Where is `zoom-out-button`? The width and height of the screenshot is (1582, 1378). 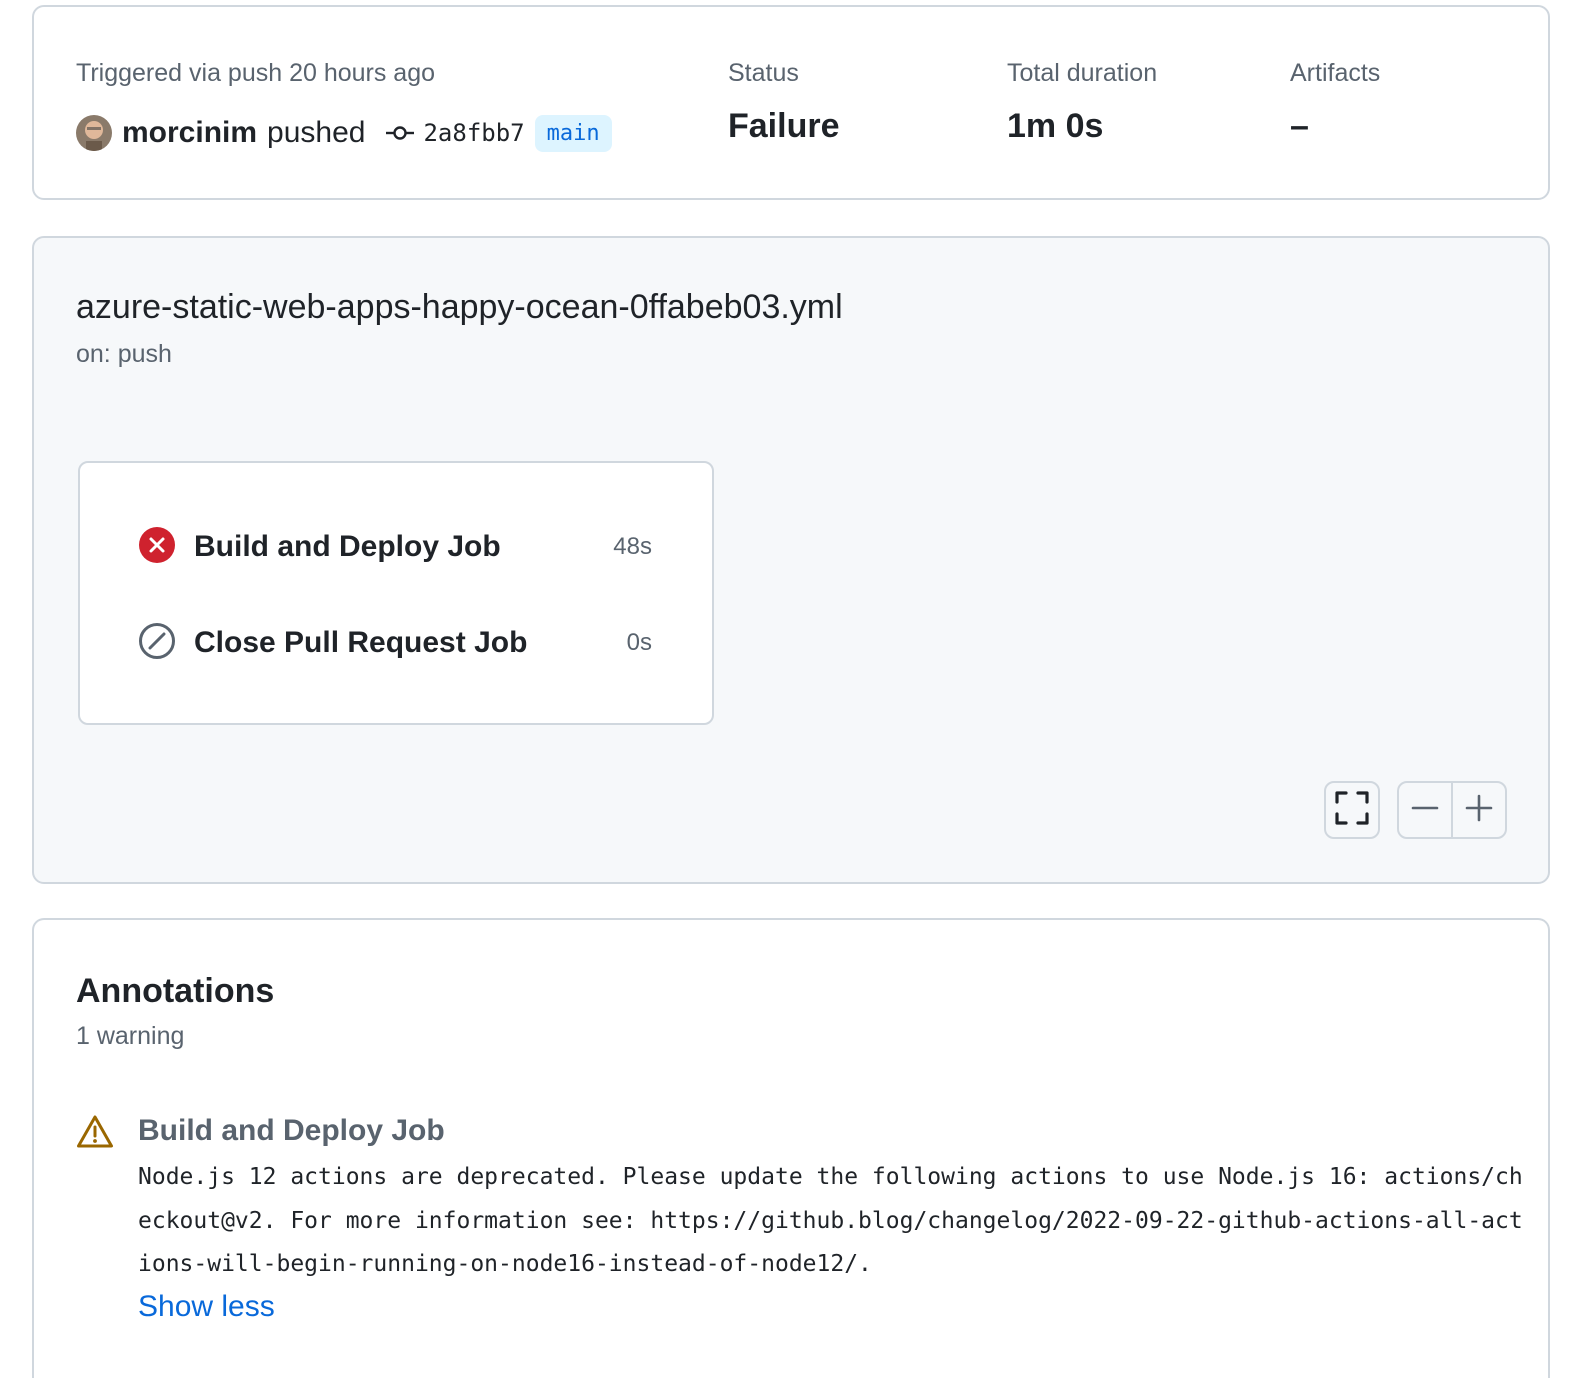 zoom-out-button is located at coordinates (1425, 810).